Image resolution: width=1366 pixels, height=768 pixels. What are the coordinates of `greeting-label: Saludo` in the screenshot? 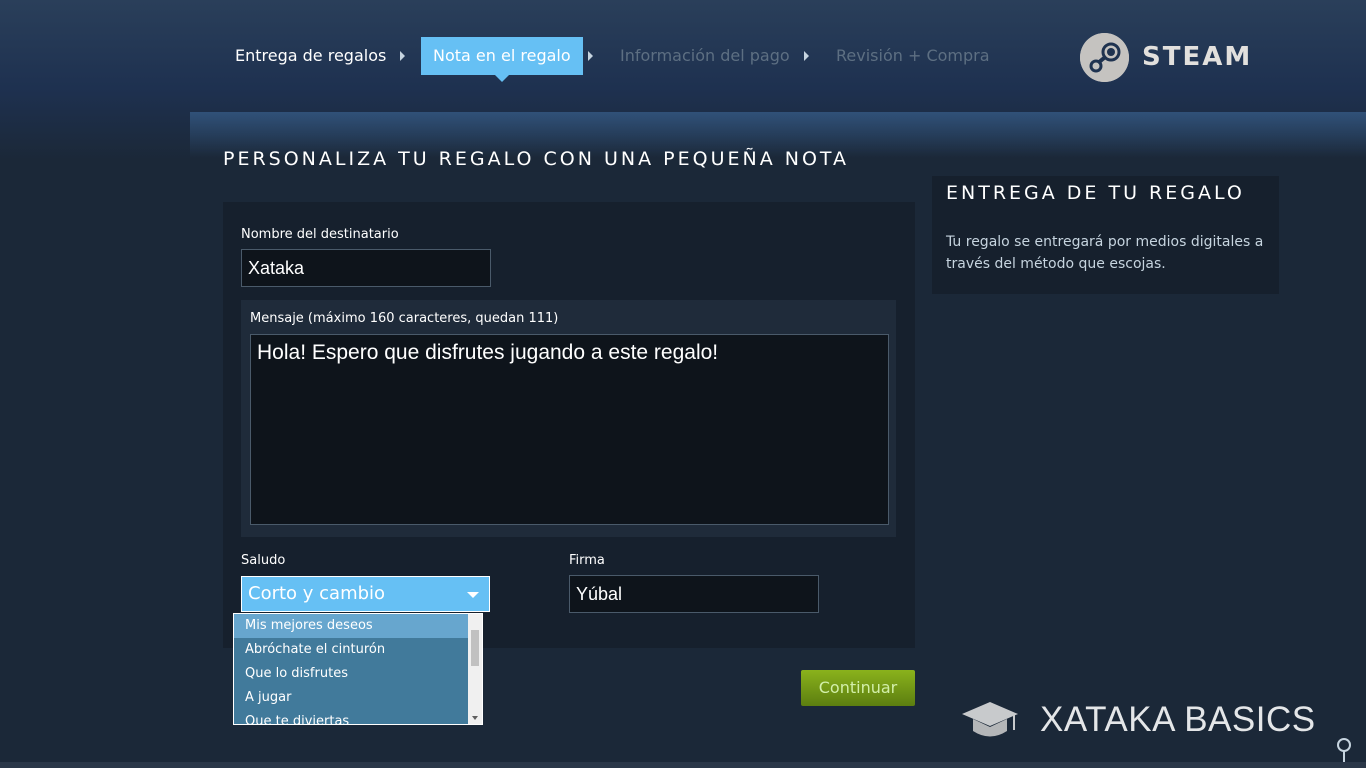 It's located at (263, 560).